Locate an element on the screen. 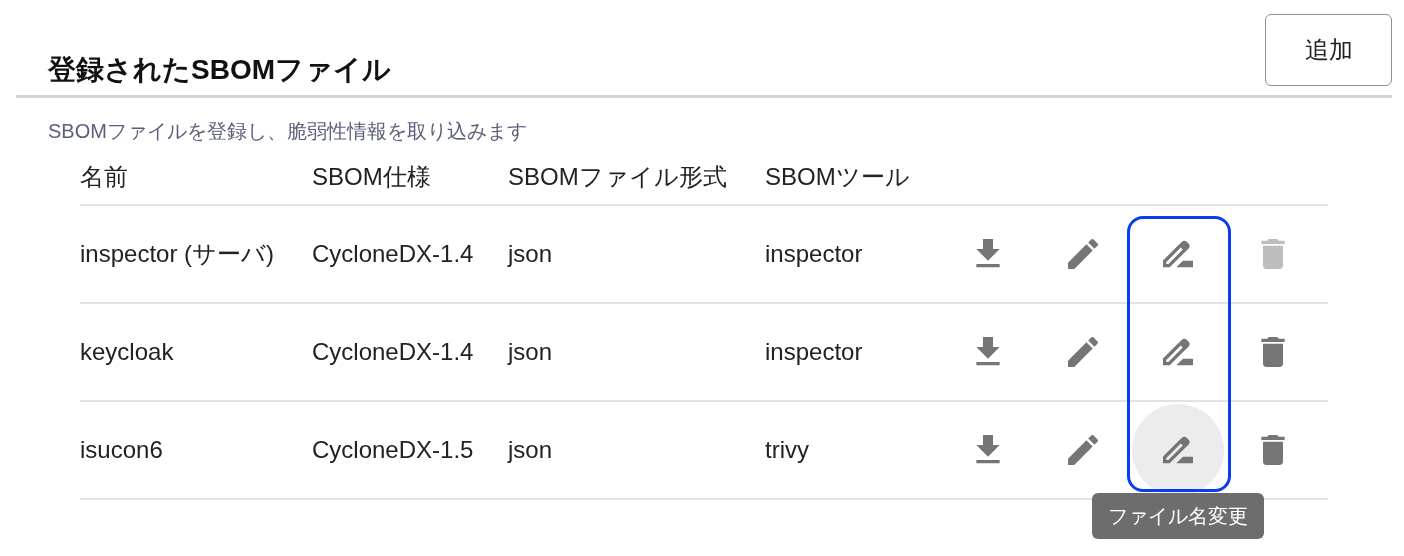  table-cell-text: keycloak is located at coordinates (127, 352).